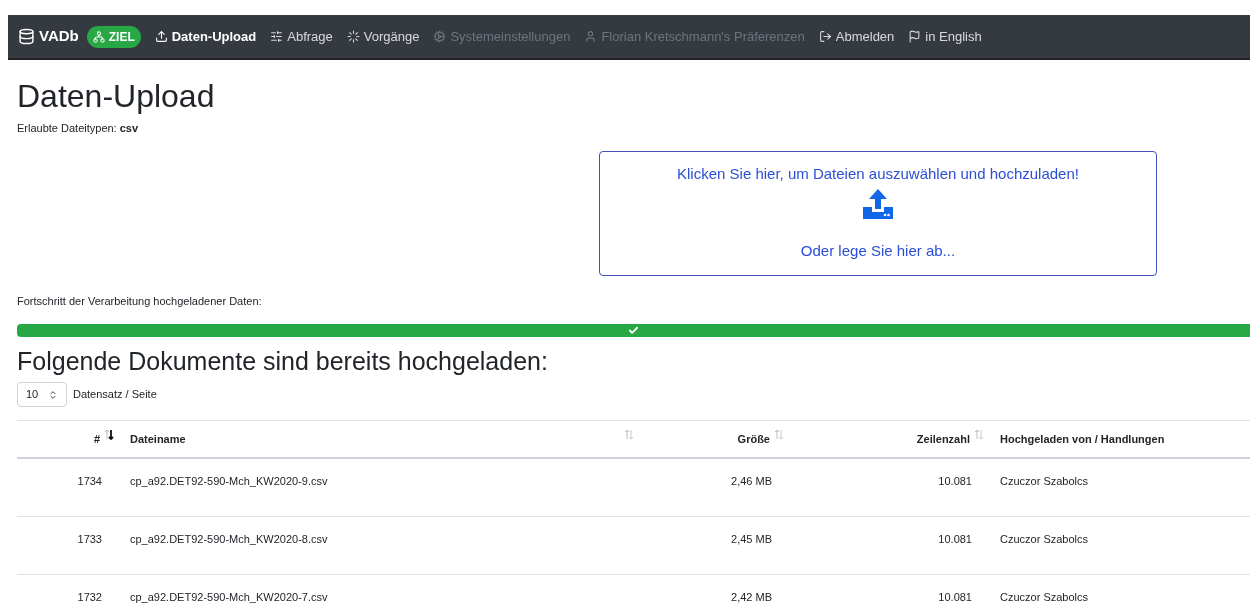 This screenshot has width=1250, height=613. Describe the element at coordinates (353, 36) in the screenshot. I see `spinner-icon` at that location.